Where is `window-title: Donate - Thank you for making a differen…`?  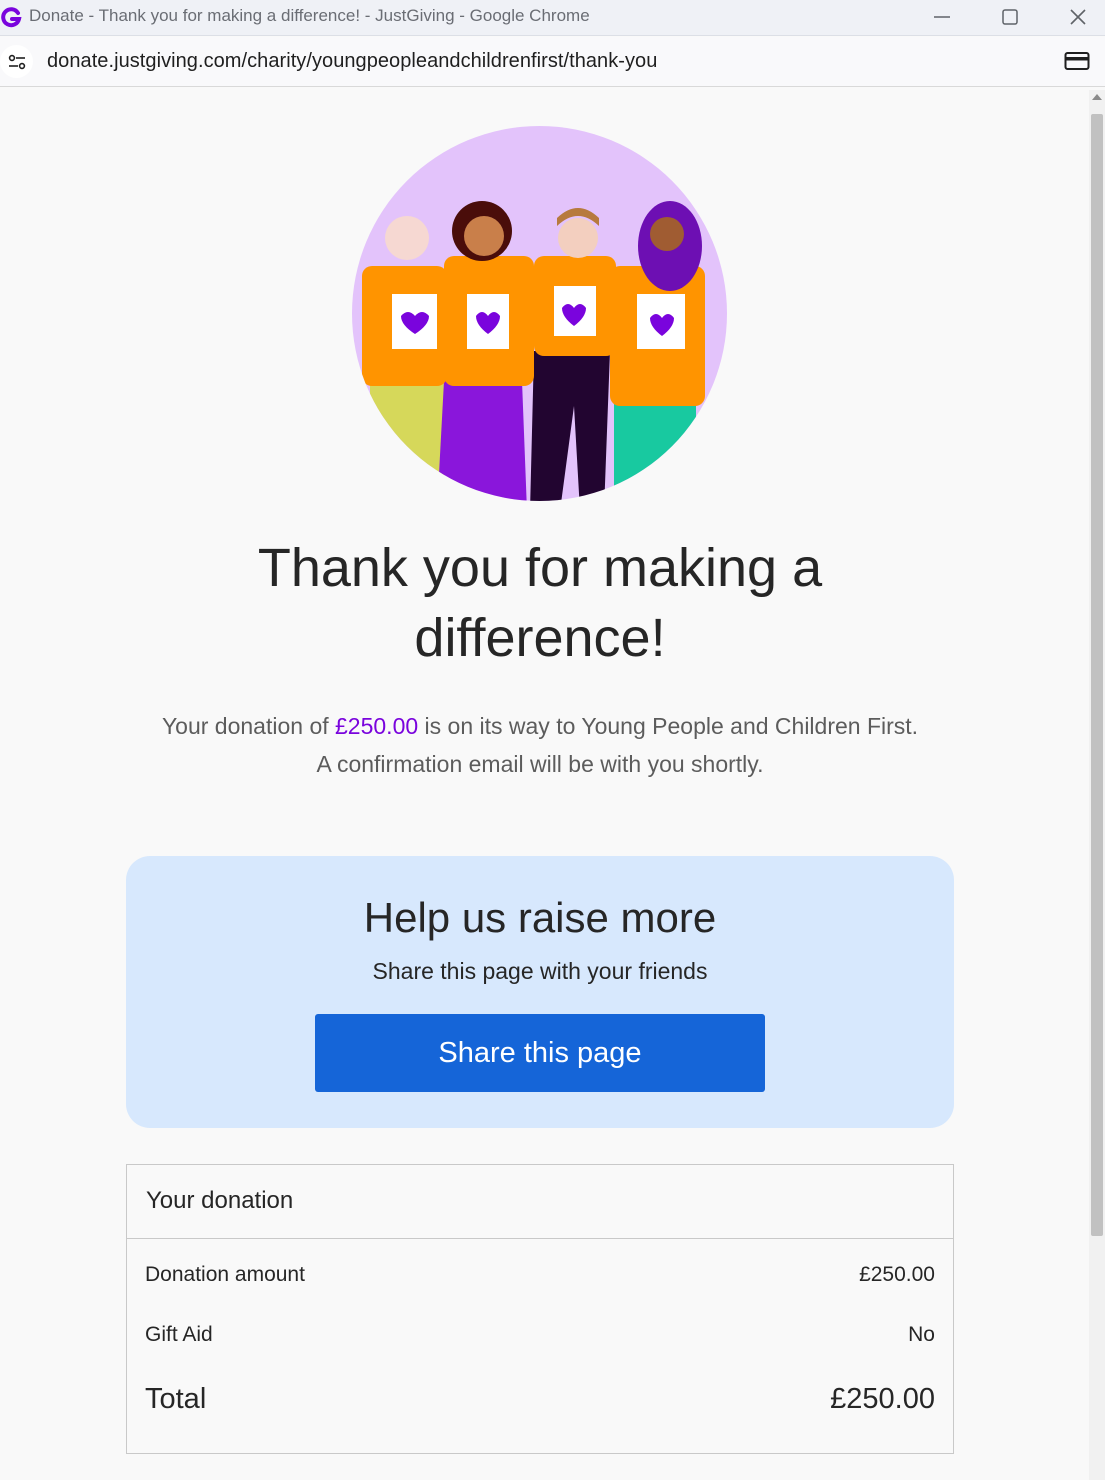
window-title: Donate - Thank you for making a differen… is located at coordinates (309, 15).